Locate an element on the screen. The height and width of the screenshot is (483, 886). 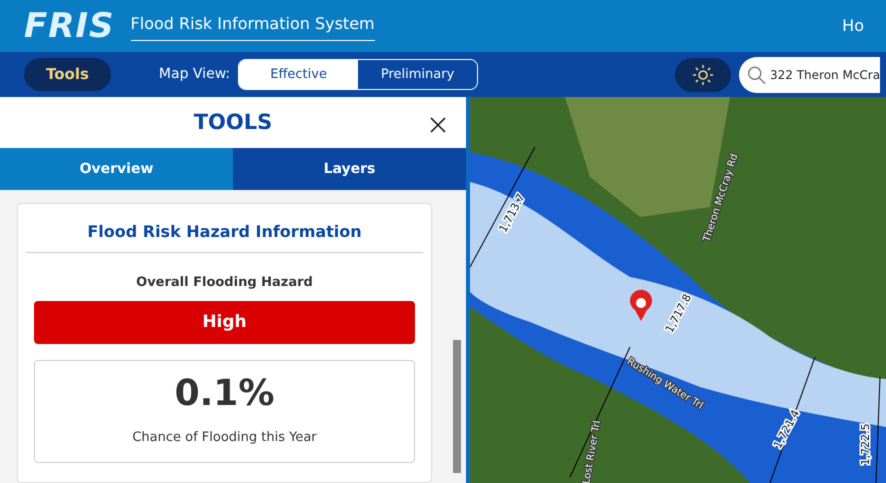
settings-button is located at coordinates (703, 75).